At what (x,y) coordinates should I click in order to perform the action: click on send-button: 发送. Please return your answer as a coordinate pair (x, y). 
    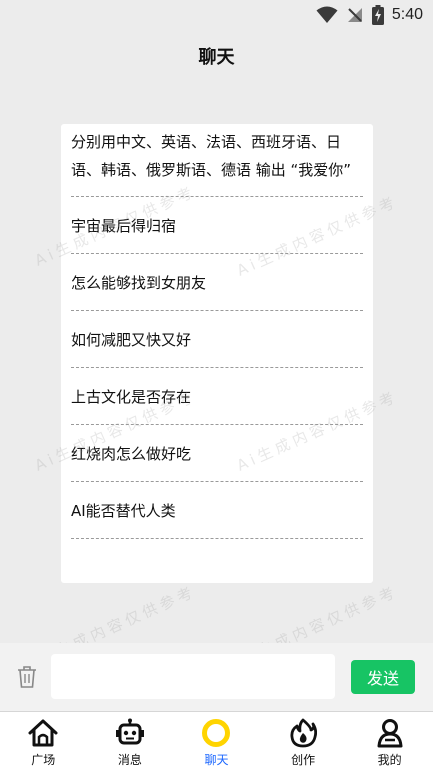
    Looking at the image, I should click on (383, 677).